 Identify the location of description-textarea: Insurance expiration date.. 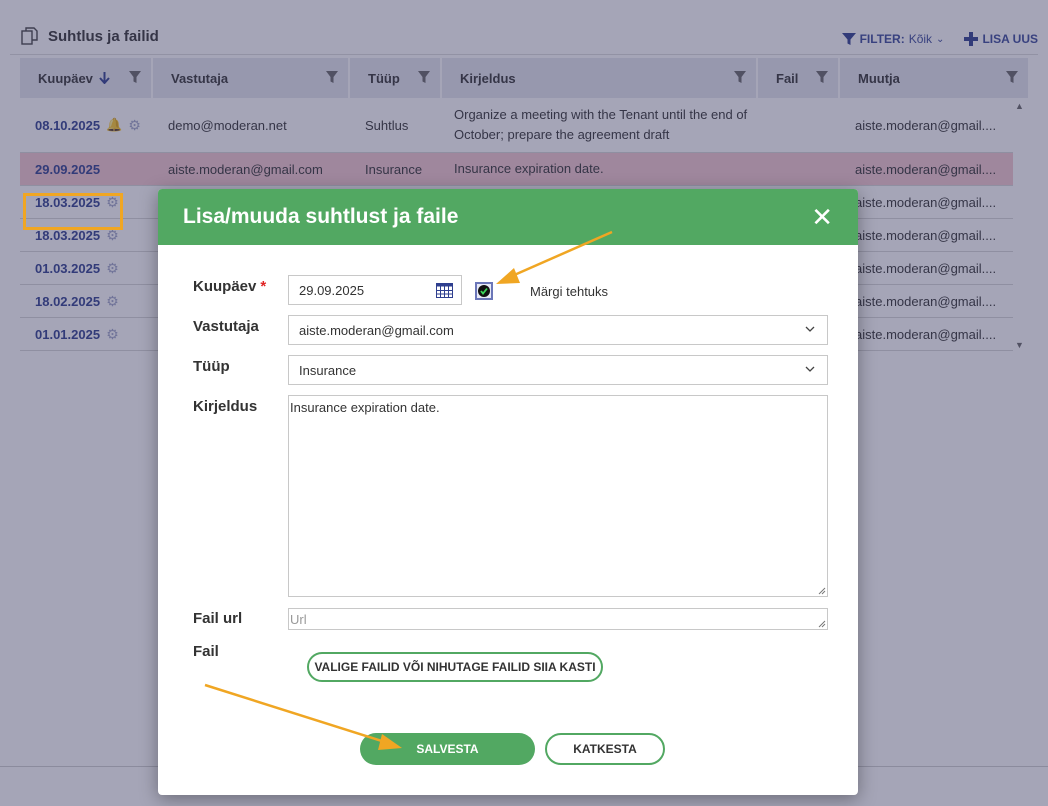
(558, 496).